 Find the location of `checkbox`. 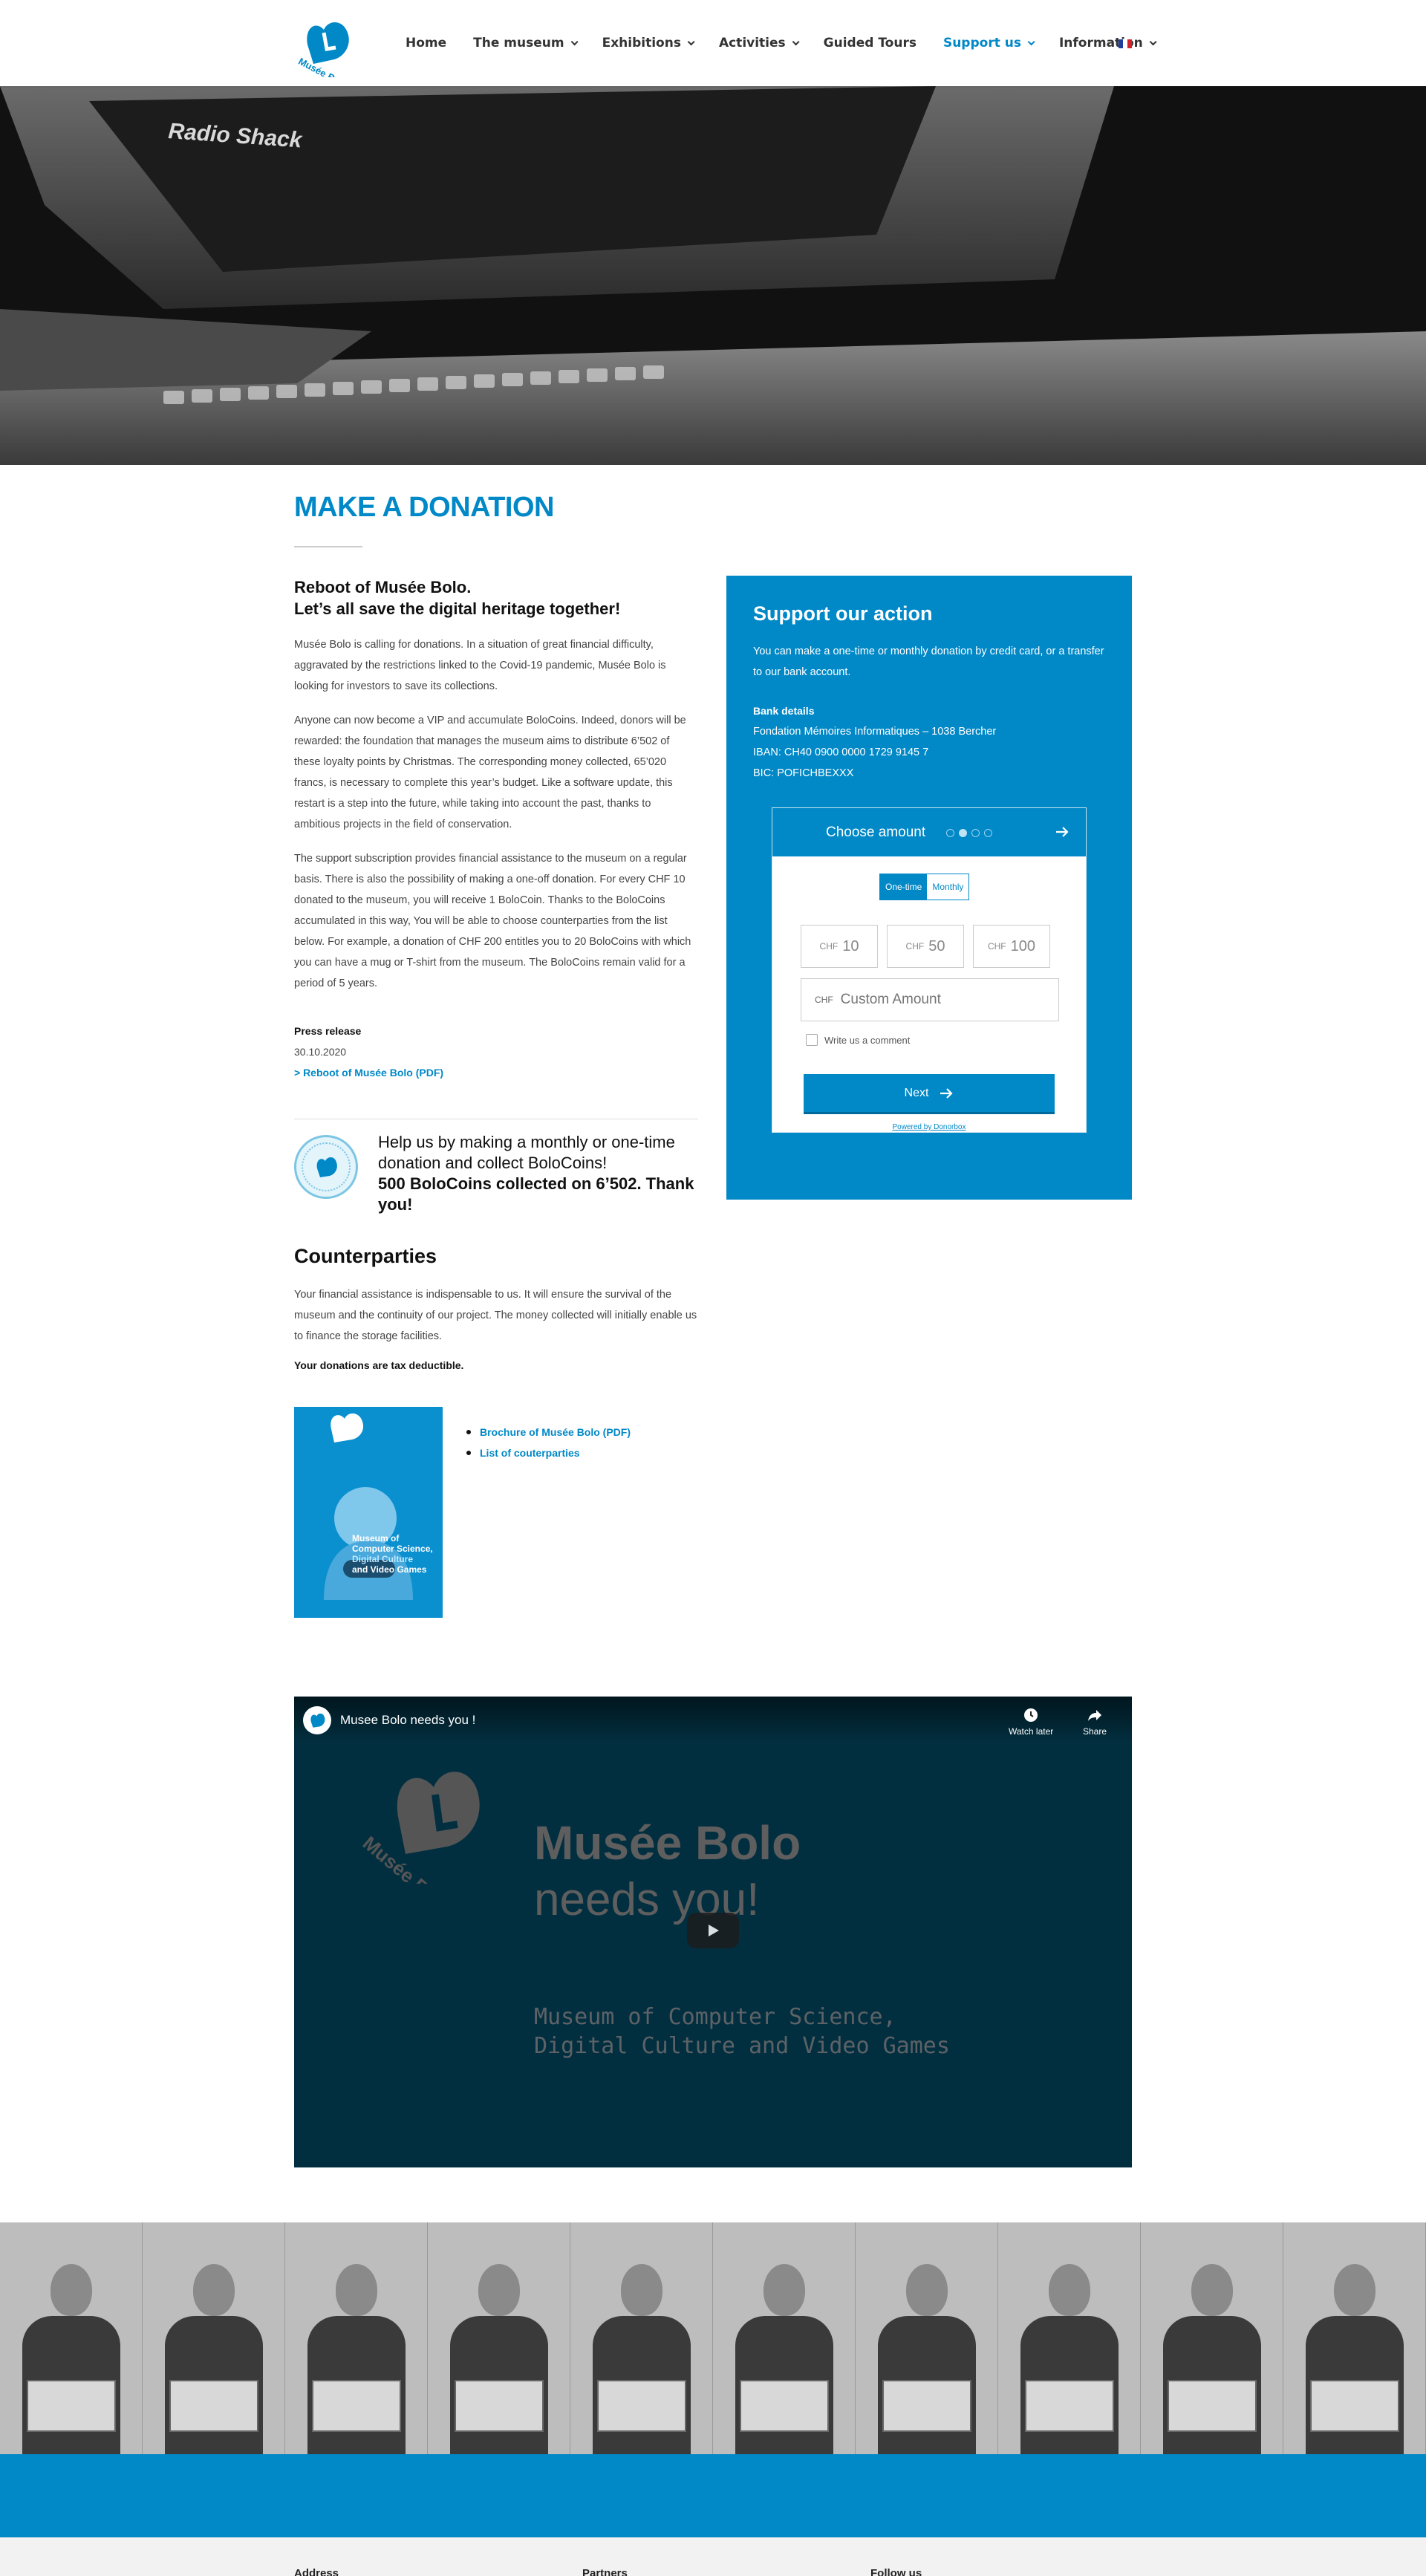

checkbox is located at coordinates (812, 1040).